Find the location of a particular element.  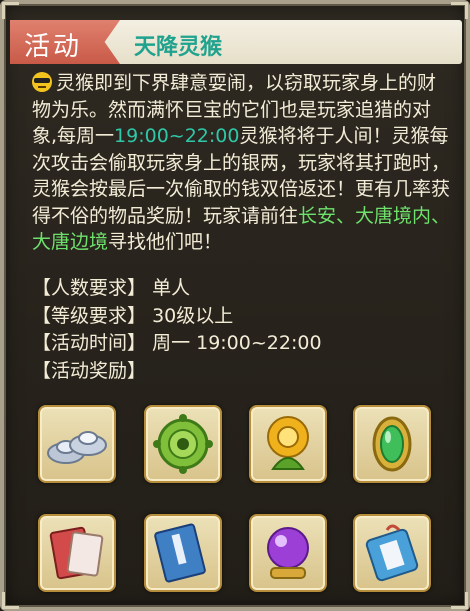

reward-slot-green-gear is located at coordinates (183, 444).